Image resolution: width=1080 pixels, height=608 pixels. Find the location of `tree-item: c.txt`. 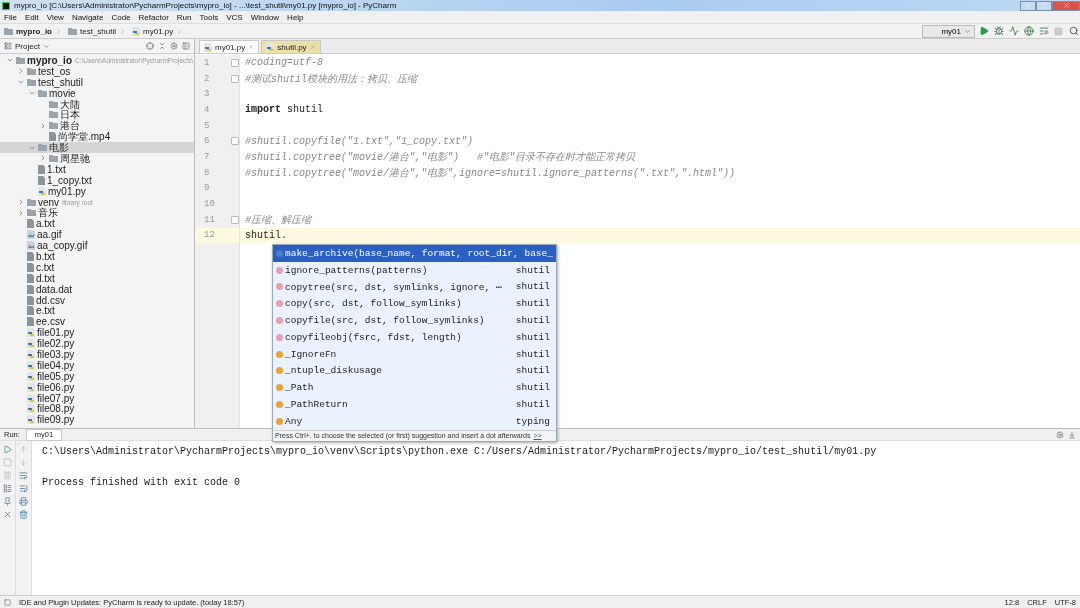

tree-item: c.txt is located at coordinates (97, 267).